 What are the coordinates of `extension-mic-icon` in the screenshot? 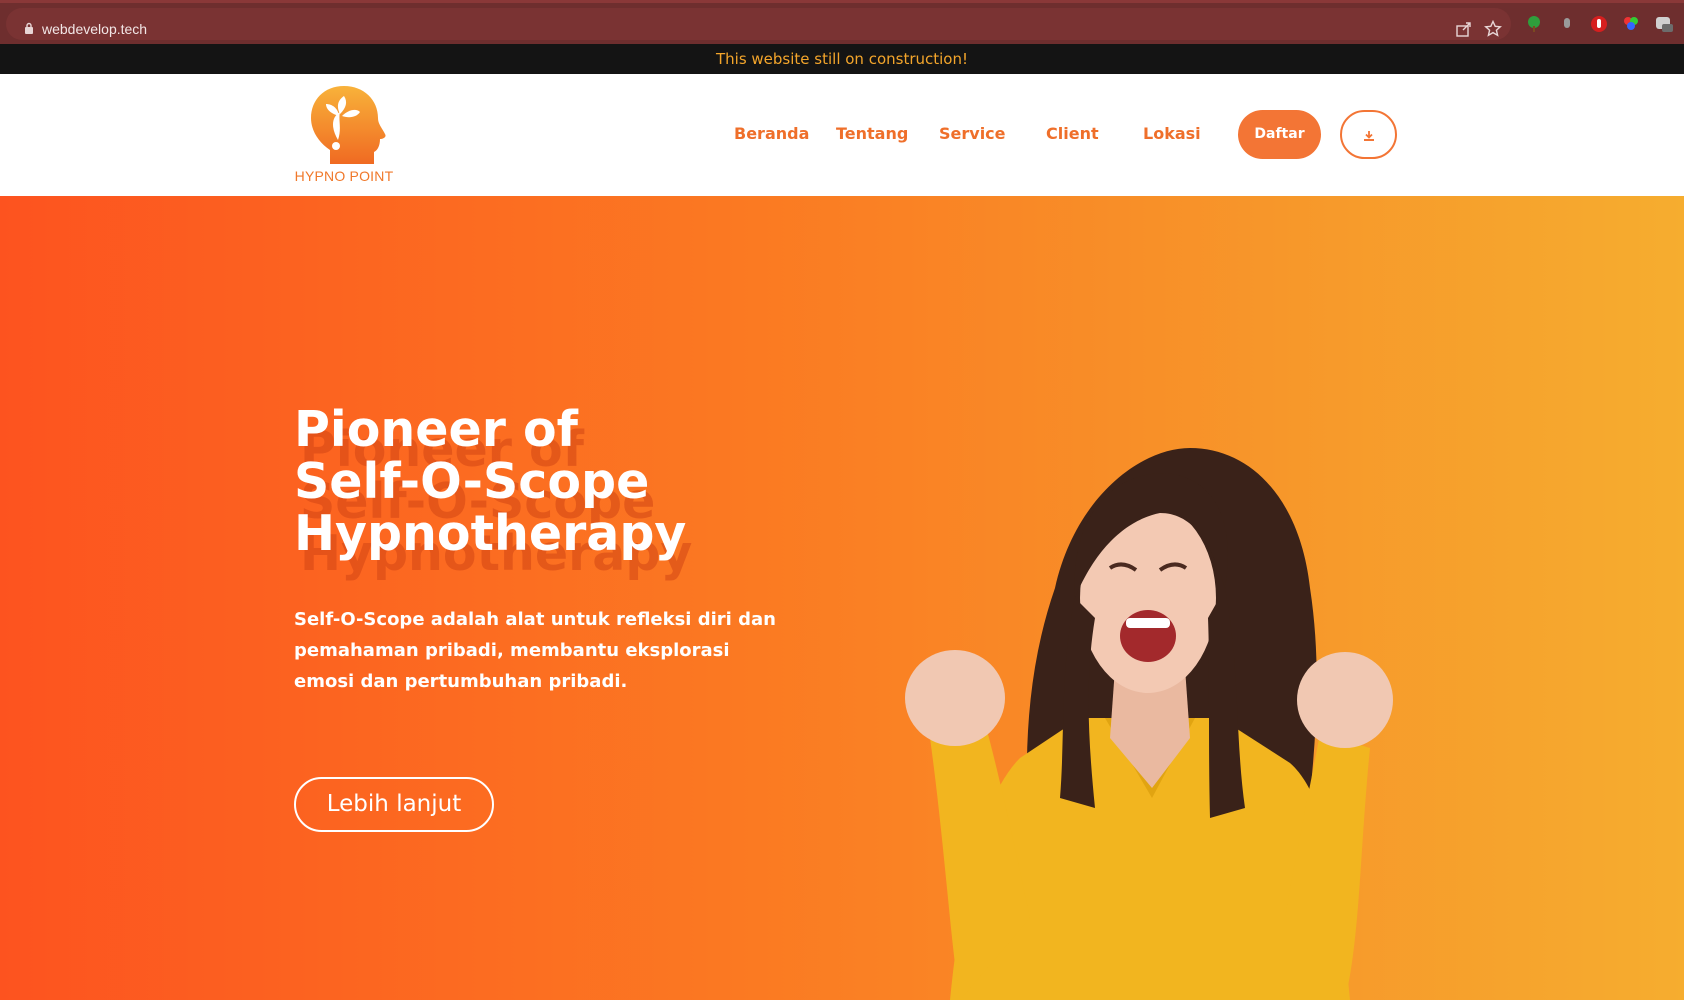 It's located at (1567, 24).